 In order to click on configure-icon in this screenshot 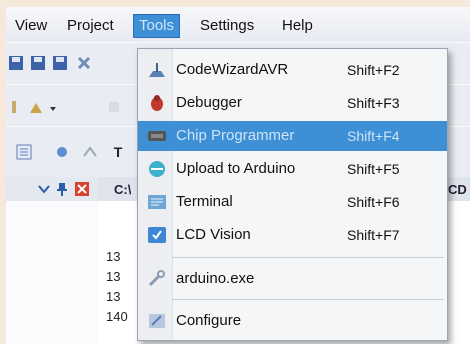, I will do `click(157, 321)`.